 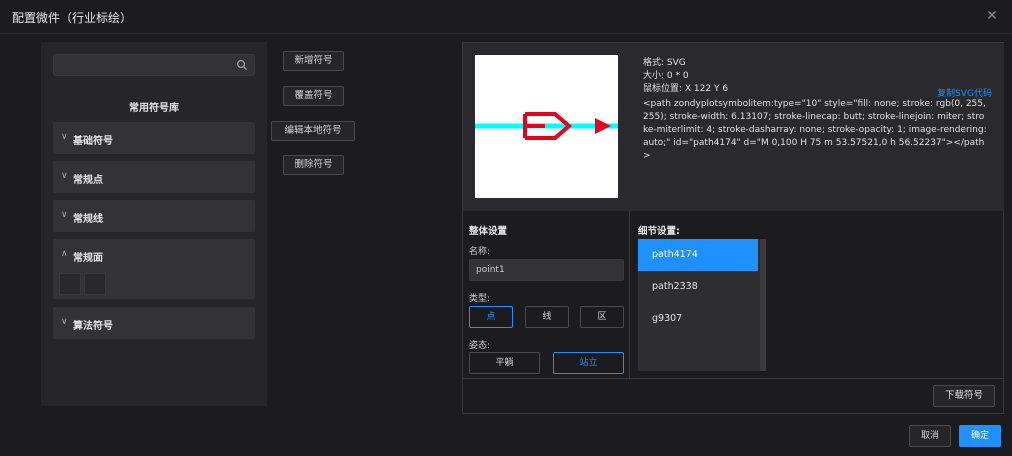 I want to click on overall-settings-title: 整体设置, so click(x=488, y=231).